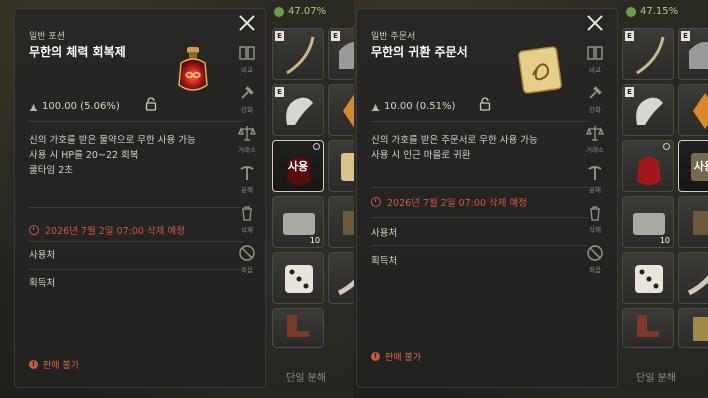 This screenshot has height=398, width=708. What do you see at coordinates (33, 107) in the screenshot?
I see `weight-icon` at bounding box center [33, 107].